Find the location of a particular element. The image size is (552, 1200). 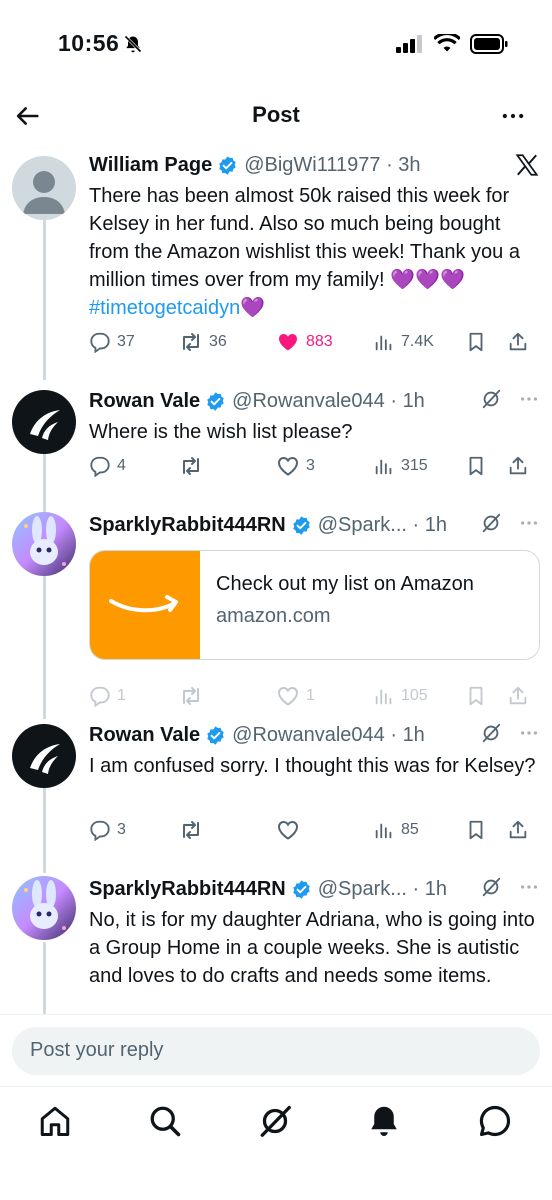

like-button: 883 is located at coordinates (324, 342).